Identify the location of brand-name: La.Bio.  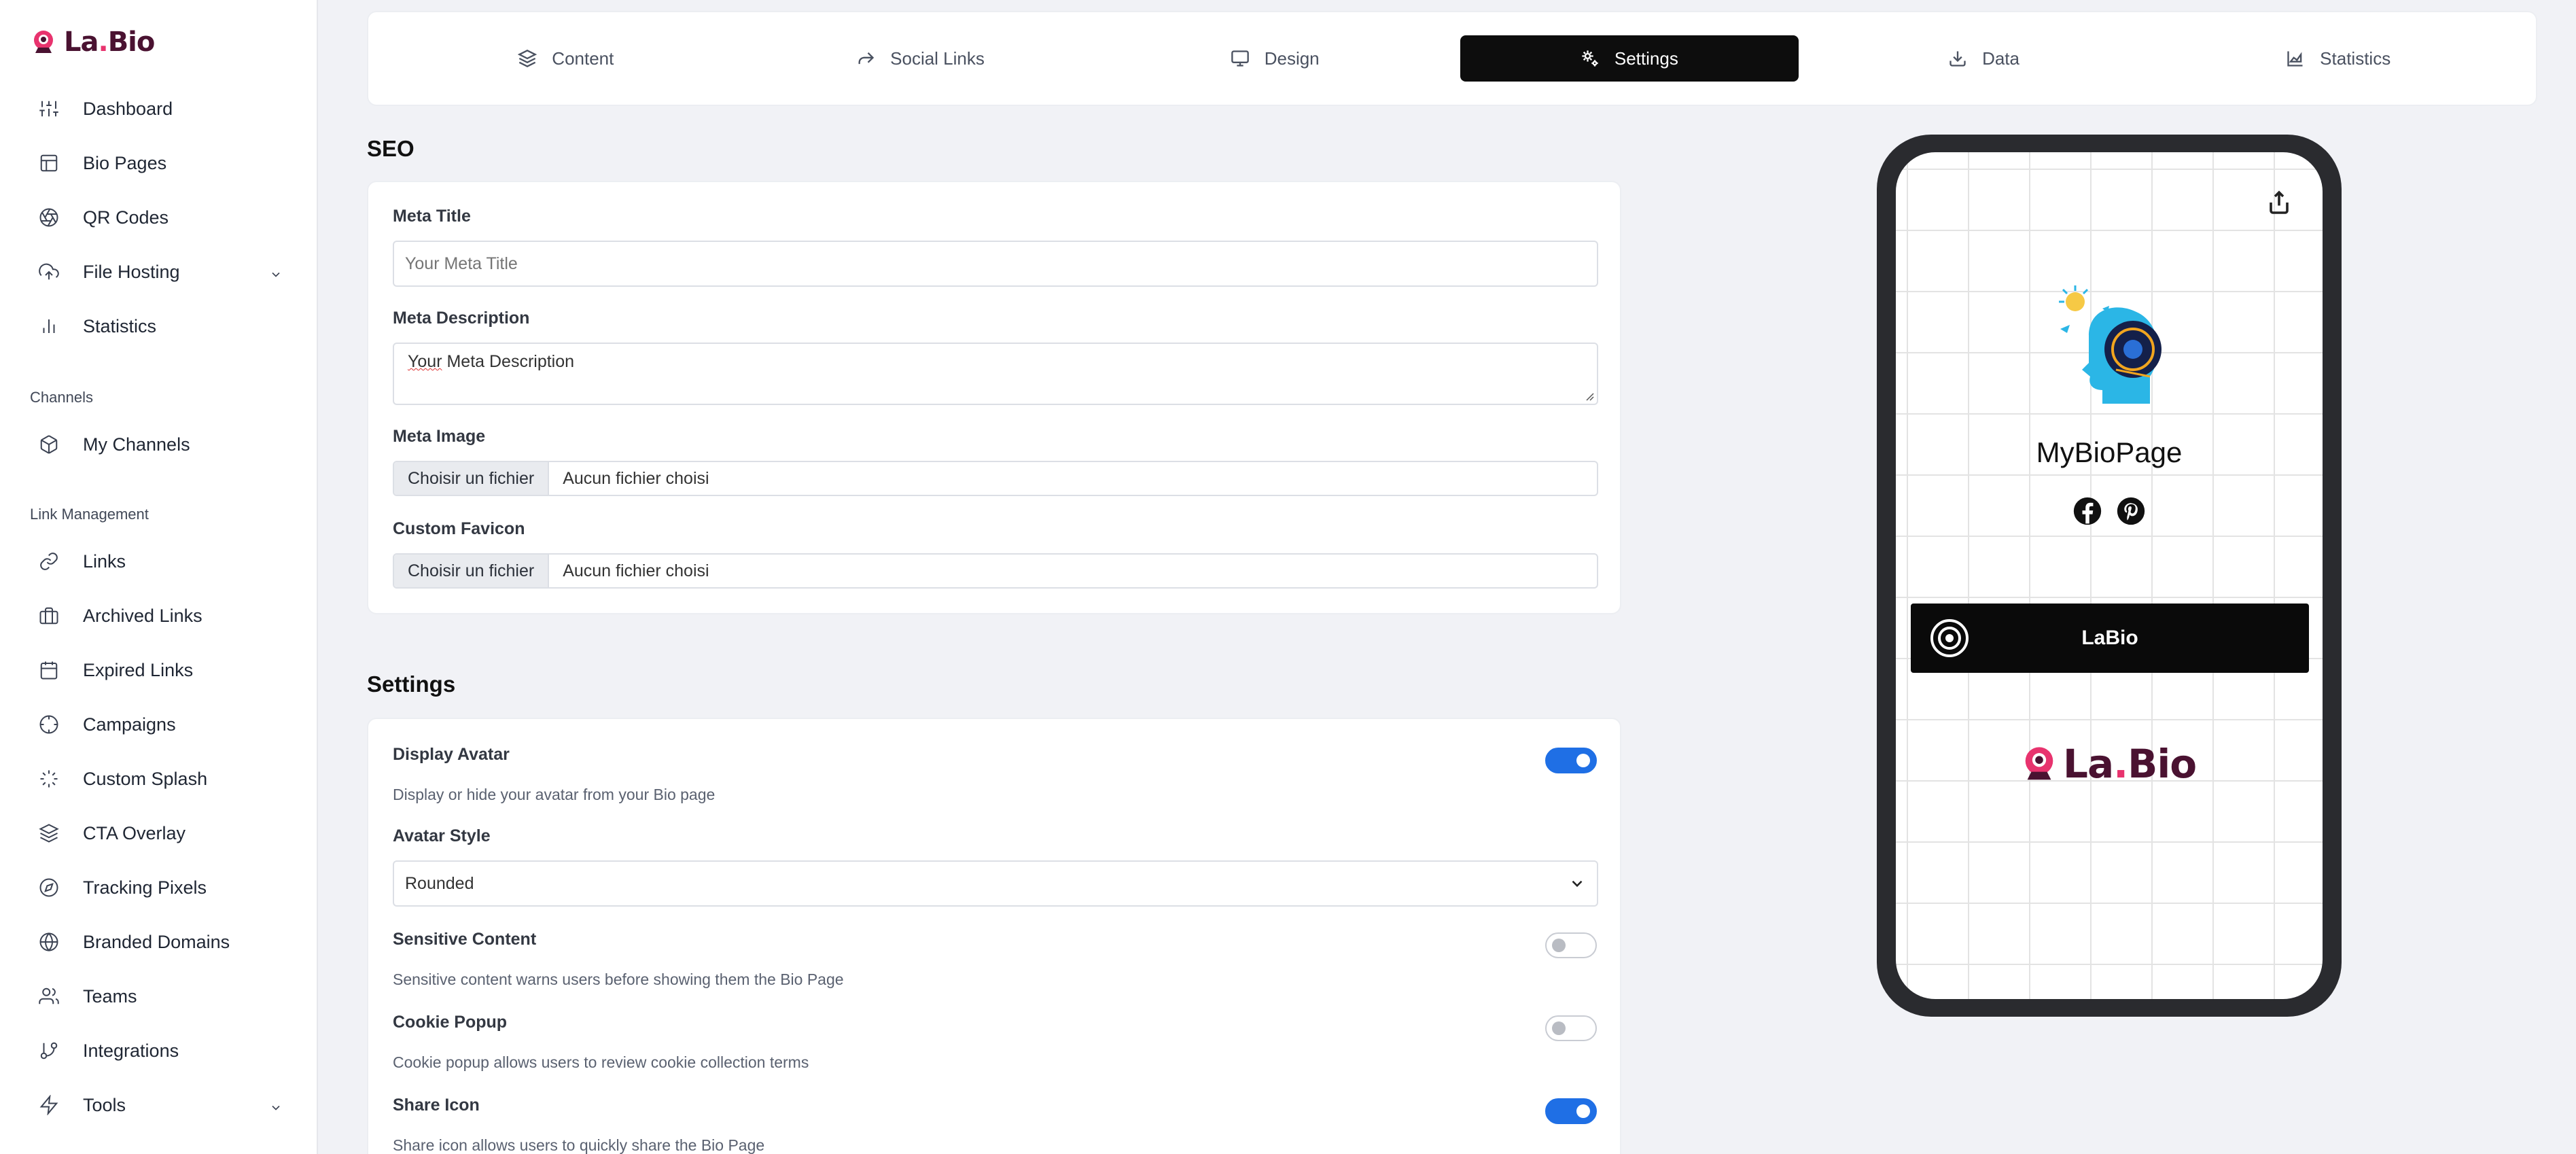
(2130, 764).